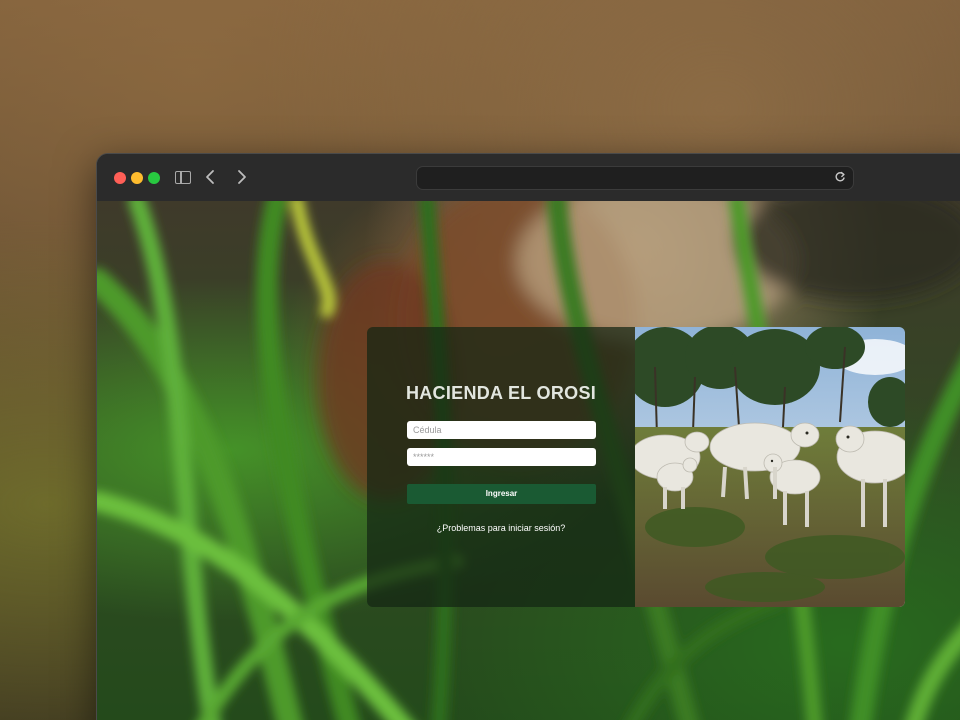  Describe the element at coordinates (501, 430) in the screenshot. I see `cedula-field` at that location.